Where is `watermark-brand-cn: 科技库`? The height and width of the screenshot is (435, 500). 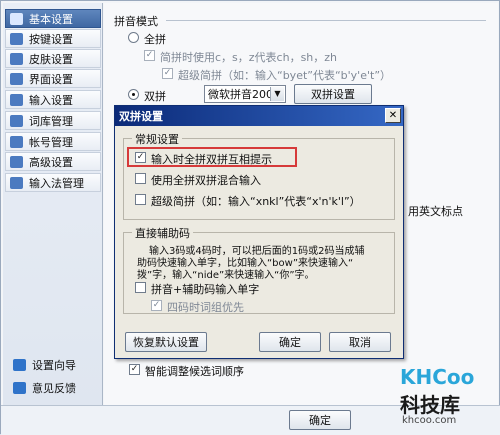 watermark-brand-cn: 科技库 is located at coordinates (430, 405).